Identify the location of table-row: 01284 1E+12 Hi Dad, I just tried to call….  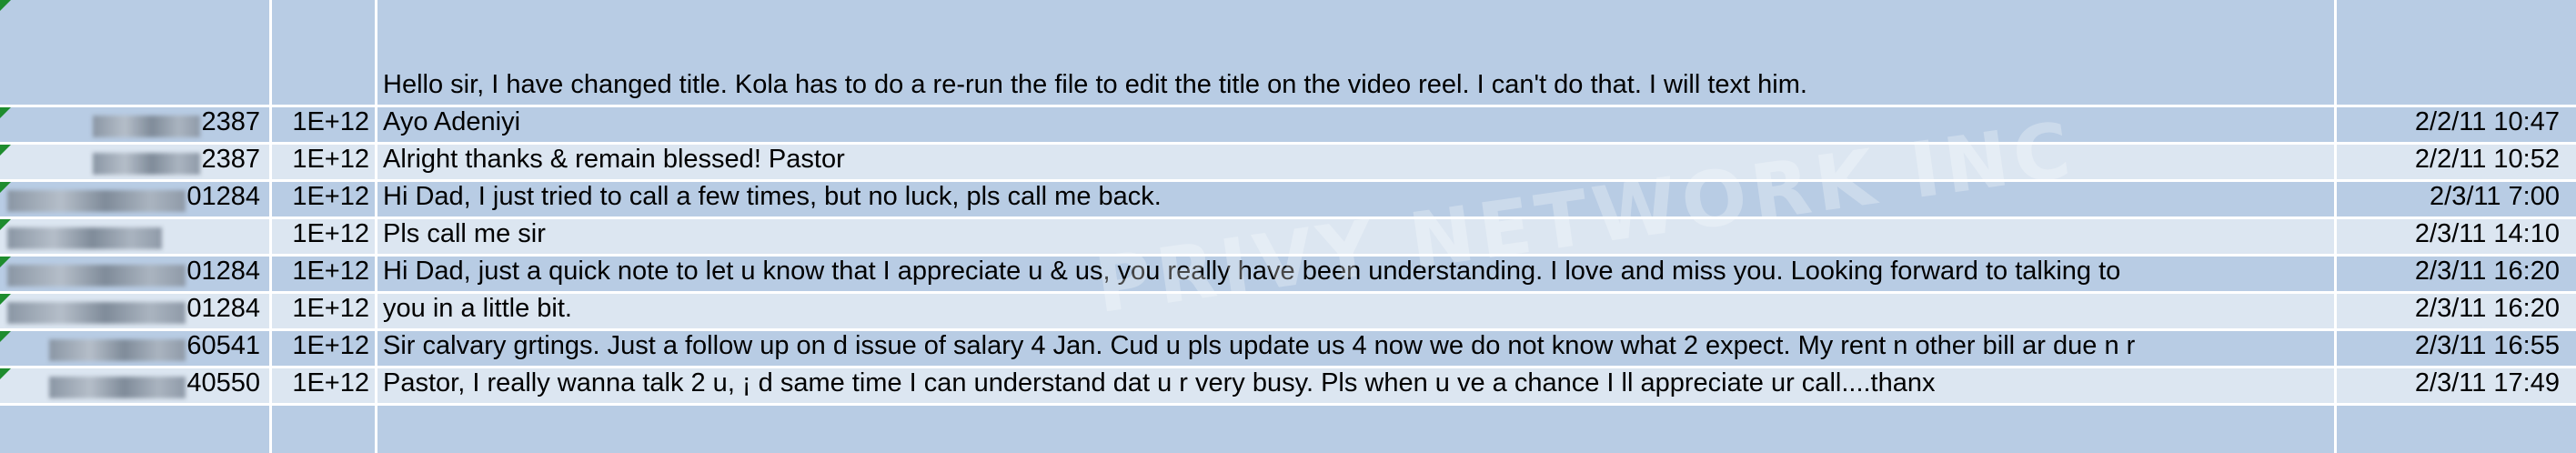
(1288, 200).